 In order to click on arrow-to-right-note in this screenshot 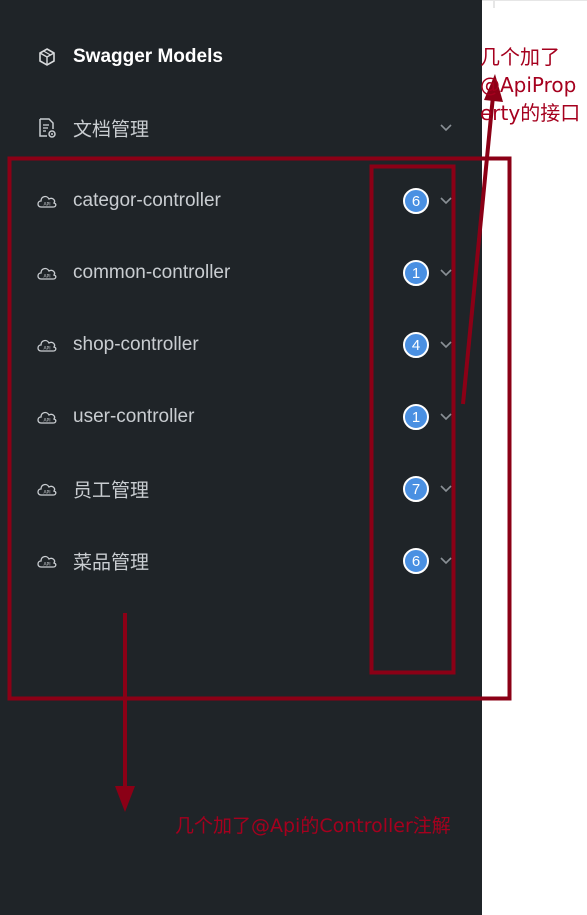, I will do `click(478, 250)`.